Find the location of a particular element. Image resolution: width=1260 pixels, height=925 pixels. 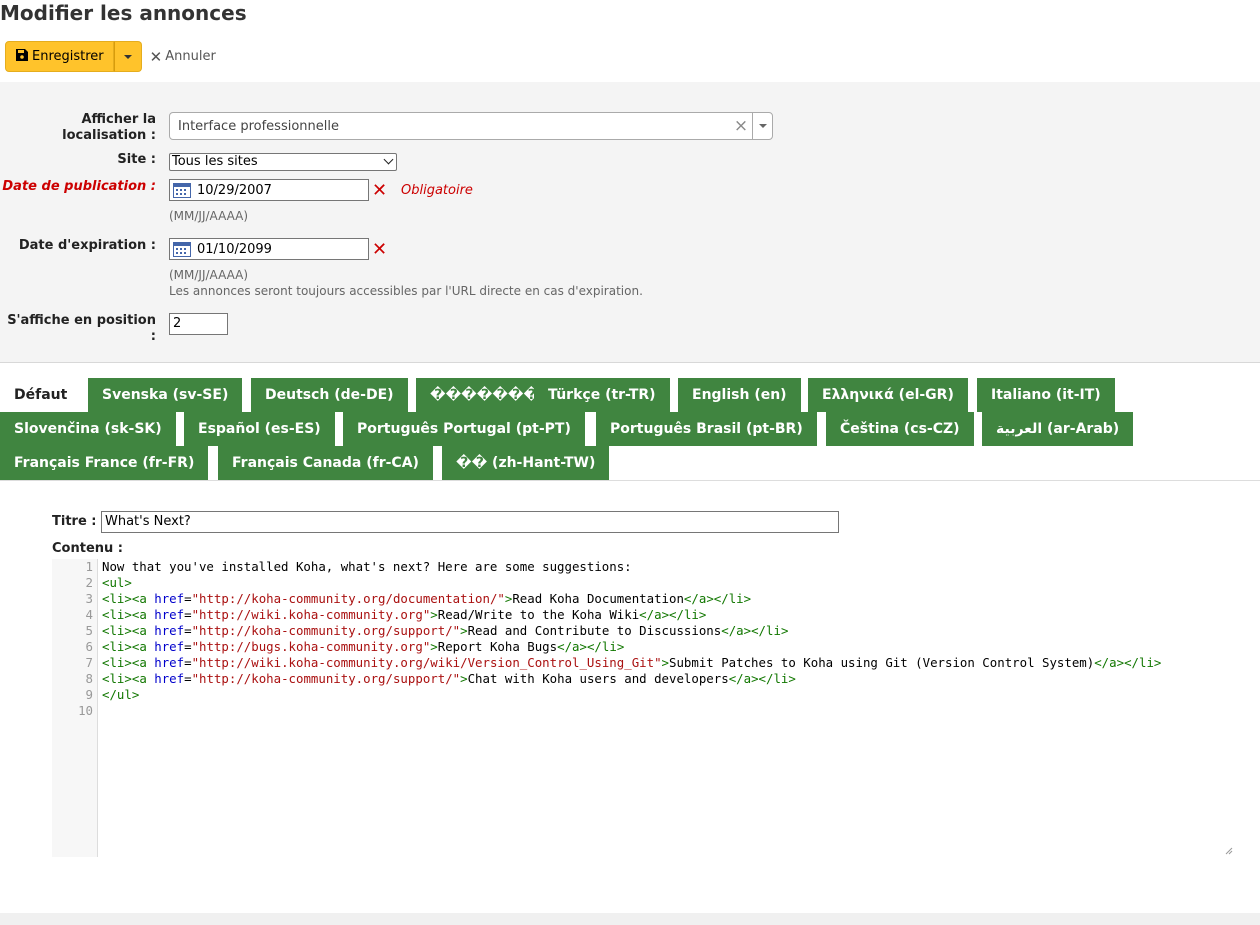

close-icon: ✕ is located at coordinates (156, 56).